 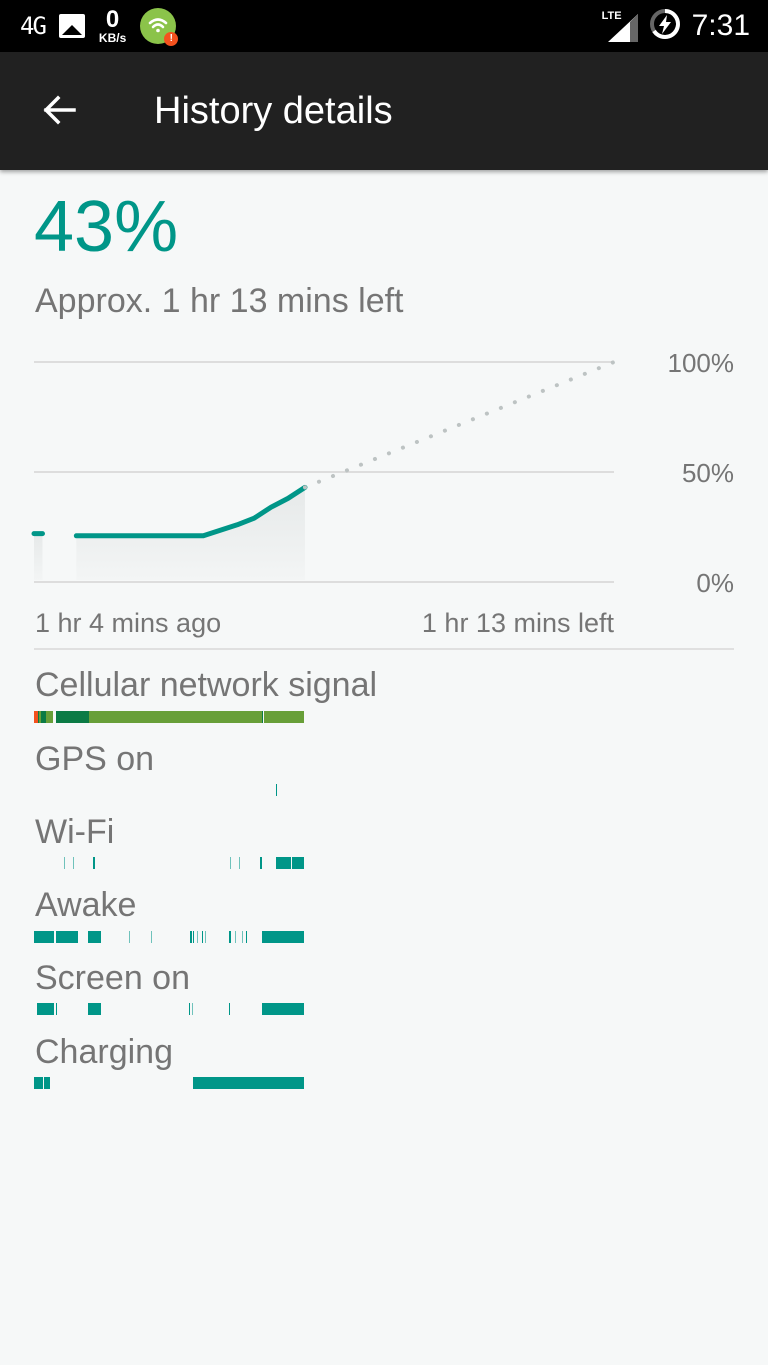 What do you see at coordinates (75, 832) in the screenshot?
I see `history-row-label: Wi-Fi` at bounding box center [75, 832].